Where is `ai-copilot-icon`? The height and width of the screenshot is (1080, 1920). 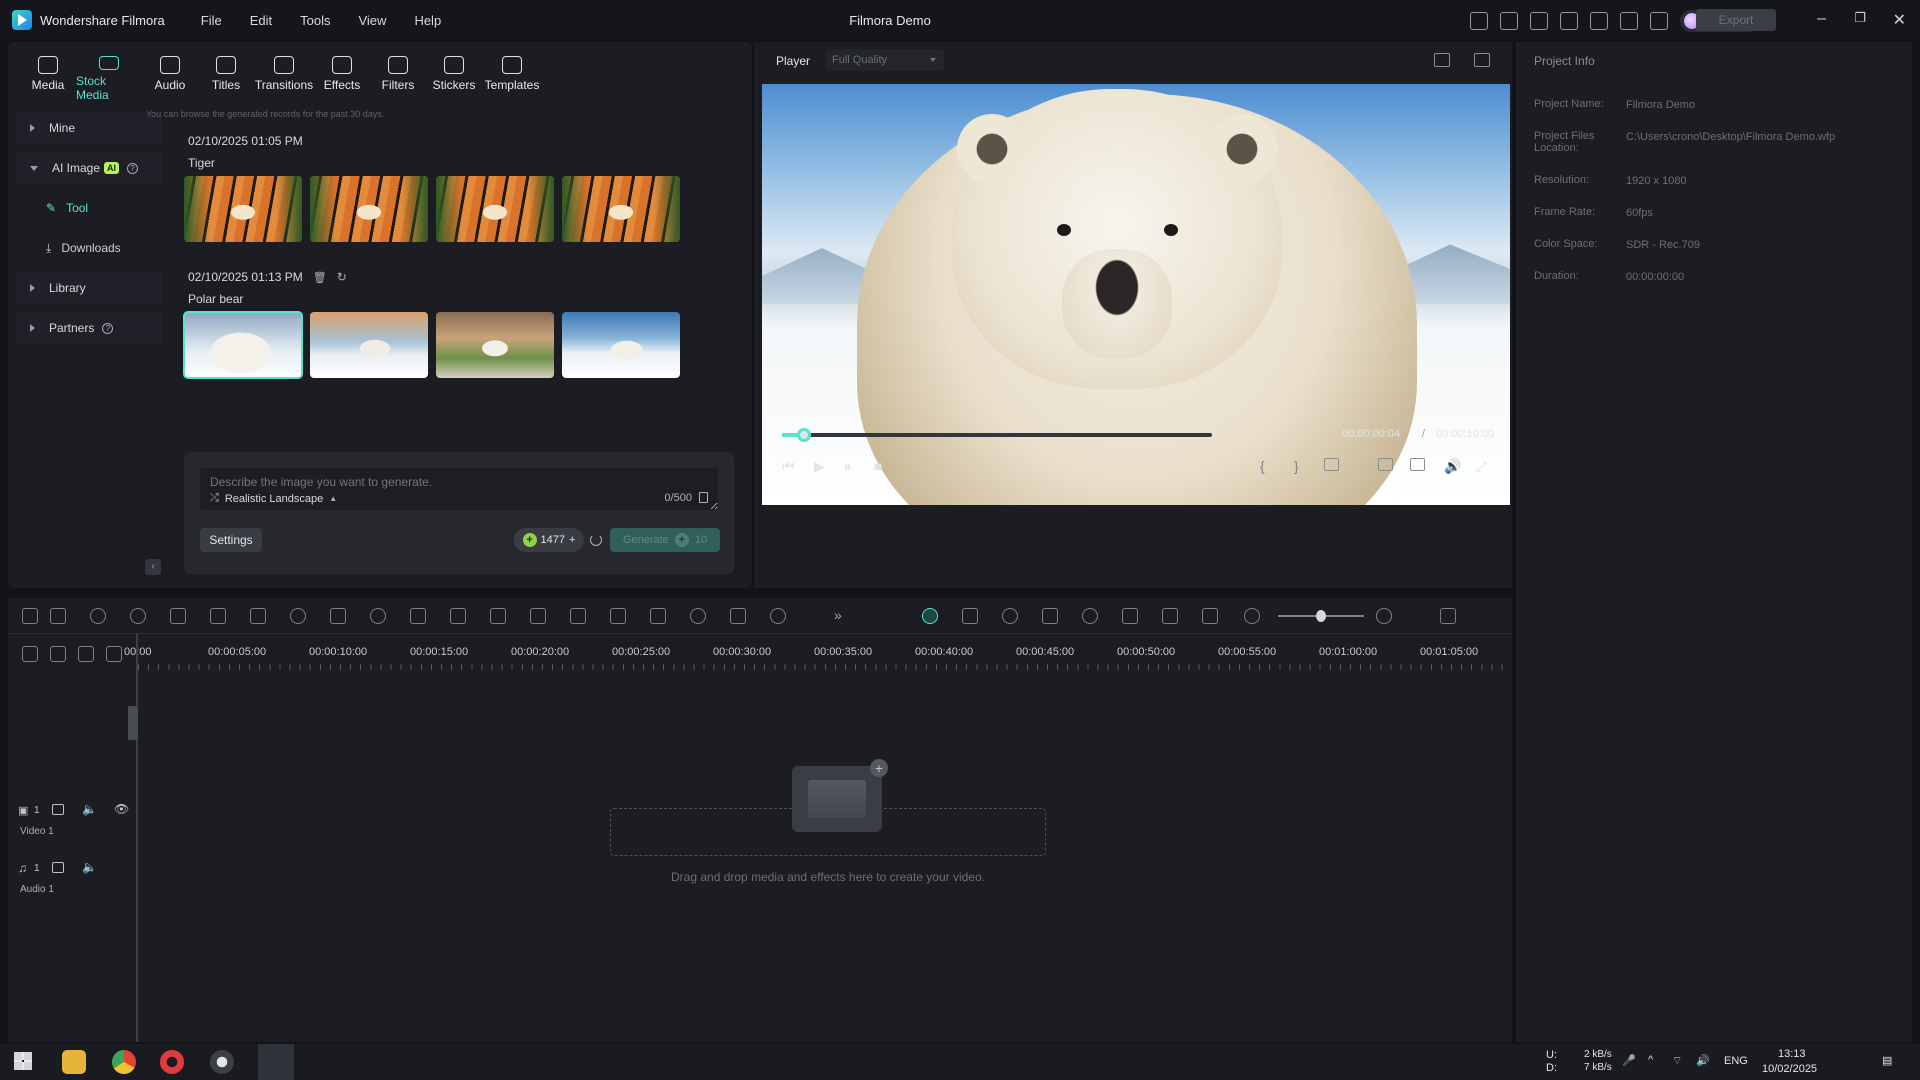
ai-copilot-icon is located at coordinates (970, 616).